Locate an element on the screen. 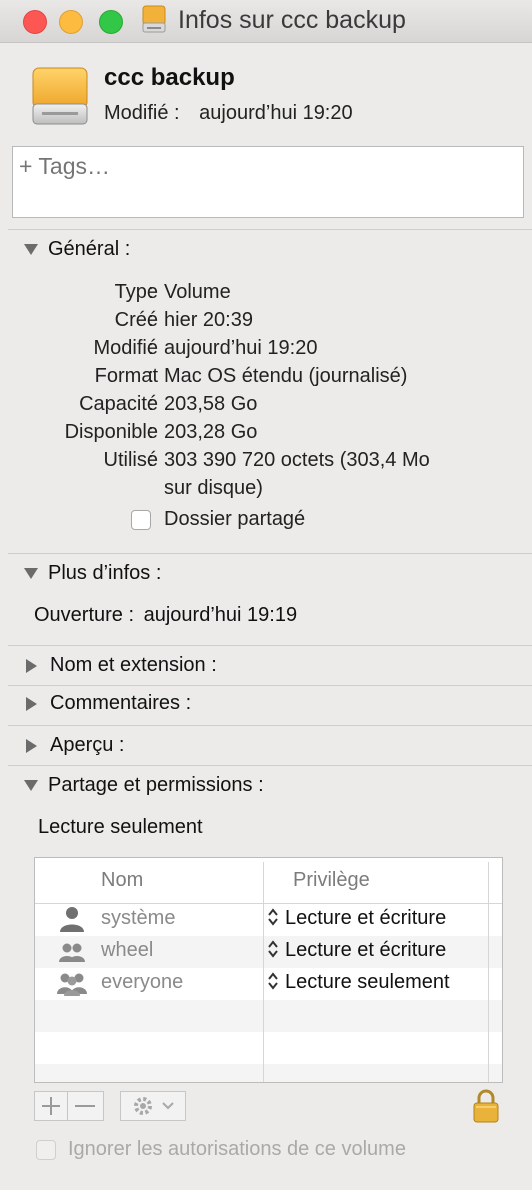 This screenshot has height=1190, width=532. general-label: Type is located at coordinates (136, 292).